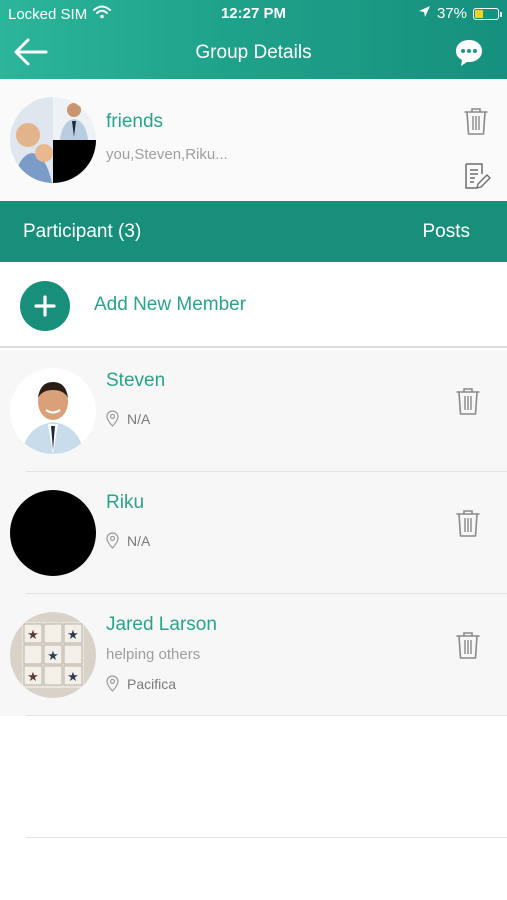 Image resolution: width=507 pixels, height=900 pixels. What do you see at coordinates (161, 624) in the screenshot?
I see `member-name: Jared Larson` at bounding box center [161, 624].